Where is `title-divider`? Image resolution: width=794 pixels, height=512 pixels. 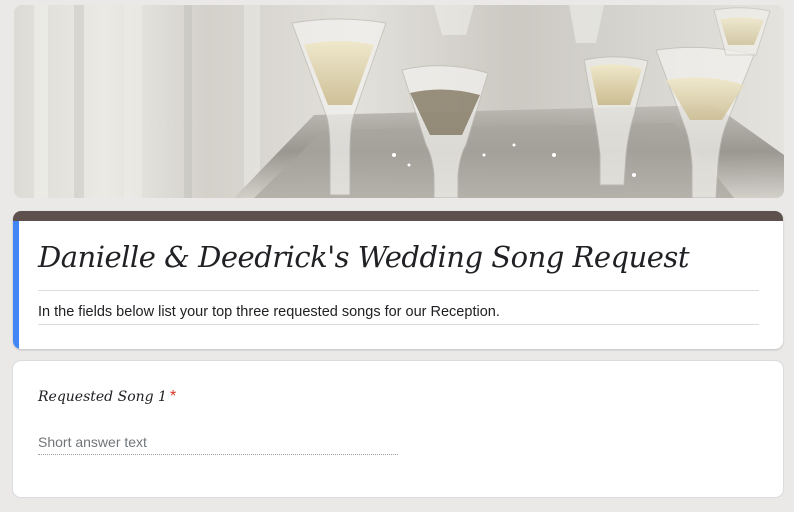
title-divider is located at coordinates (398, 290).